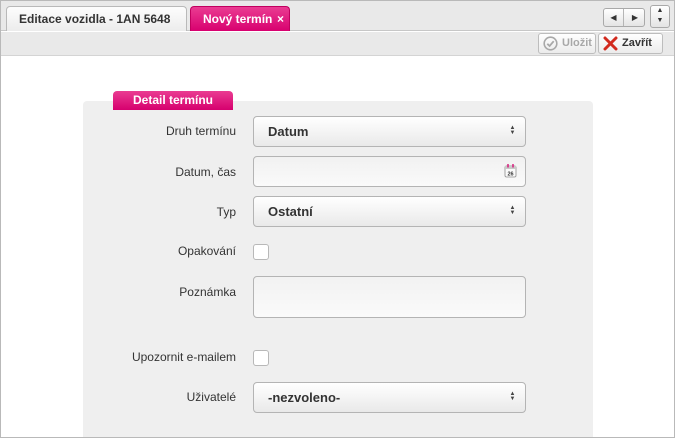 Image resolution: width=675 pixels, height=438 pixels. What do you see at coordinates (637, 43) in the screenshot?
I see `close-button-label: Zavřít` at bounding box center [637, 43].